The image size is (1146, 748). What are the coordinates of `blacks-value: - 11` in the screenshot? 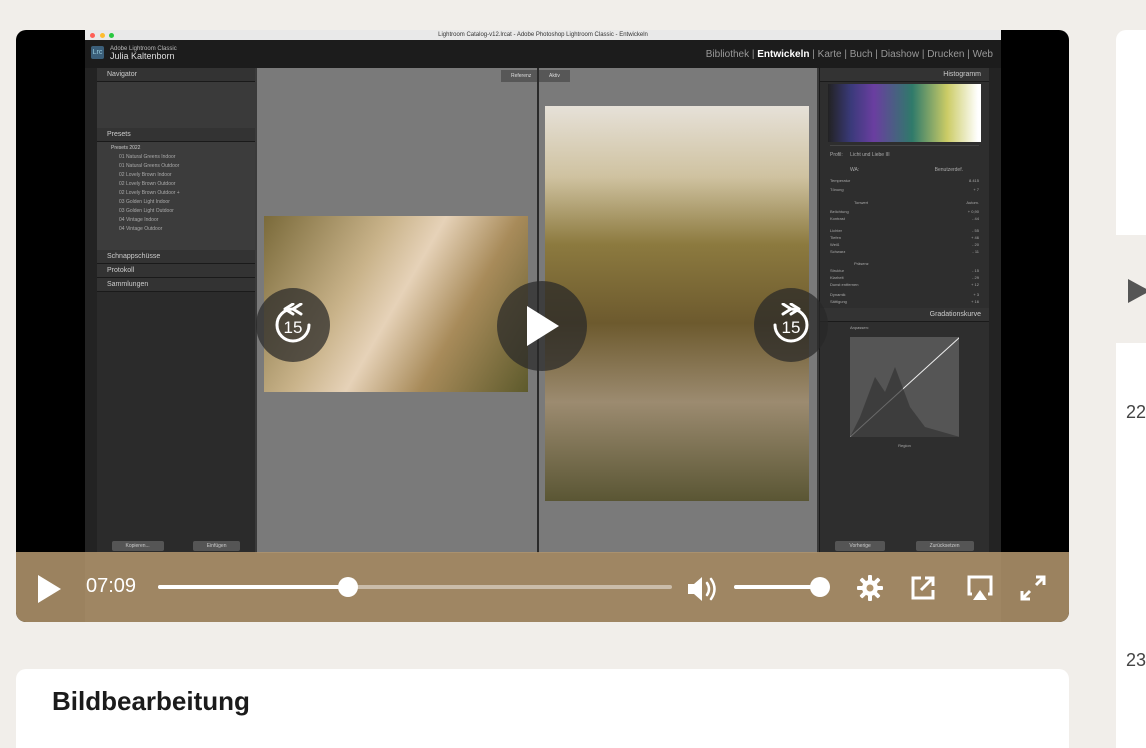 It's located at (975, 251).